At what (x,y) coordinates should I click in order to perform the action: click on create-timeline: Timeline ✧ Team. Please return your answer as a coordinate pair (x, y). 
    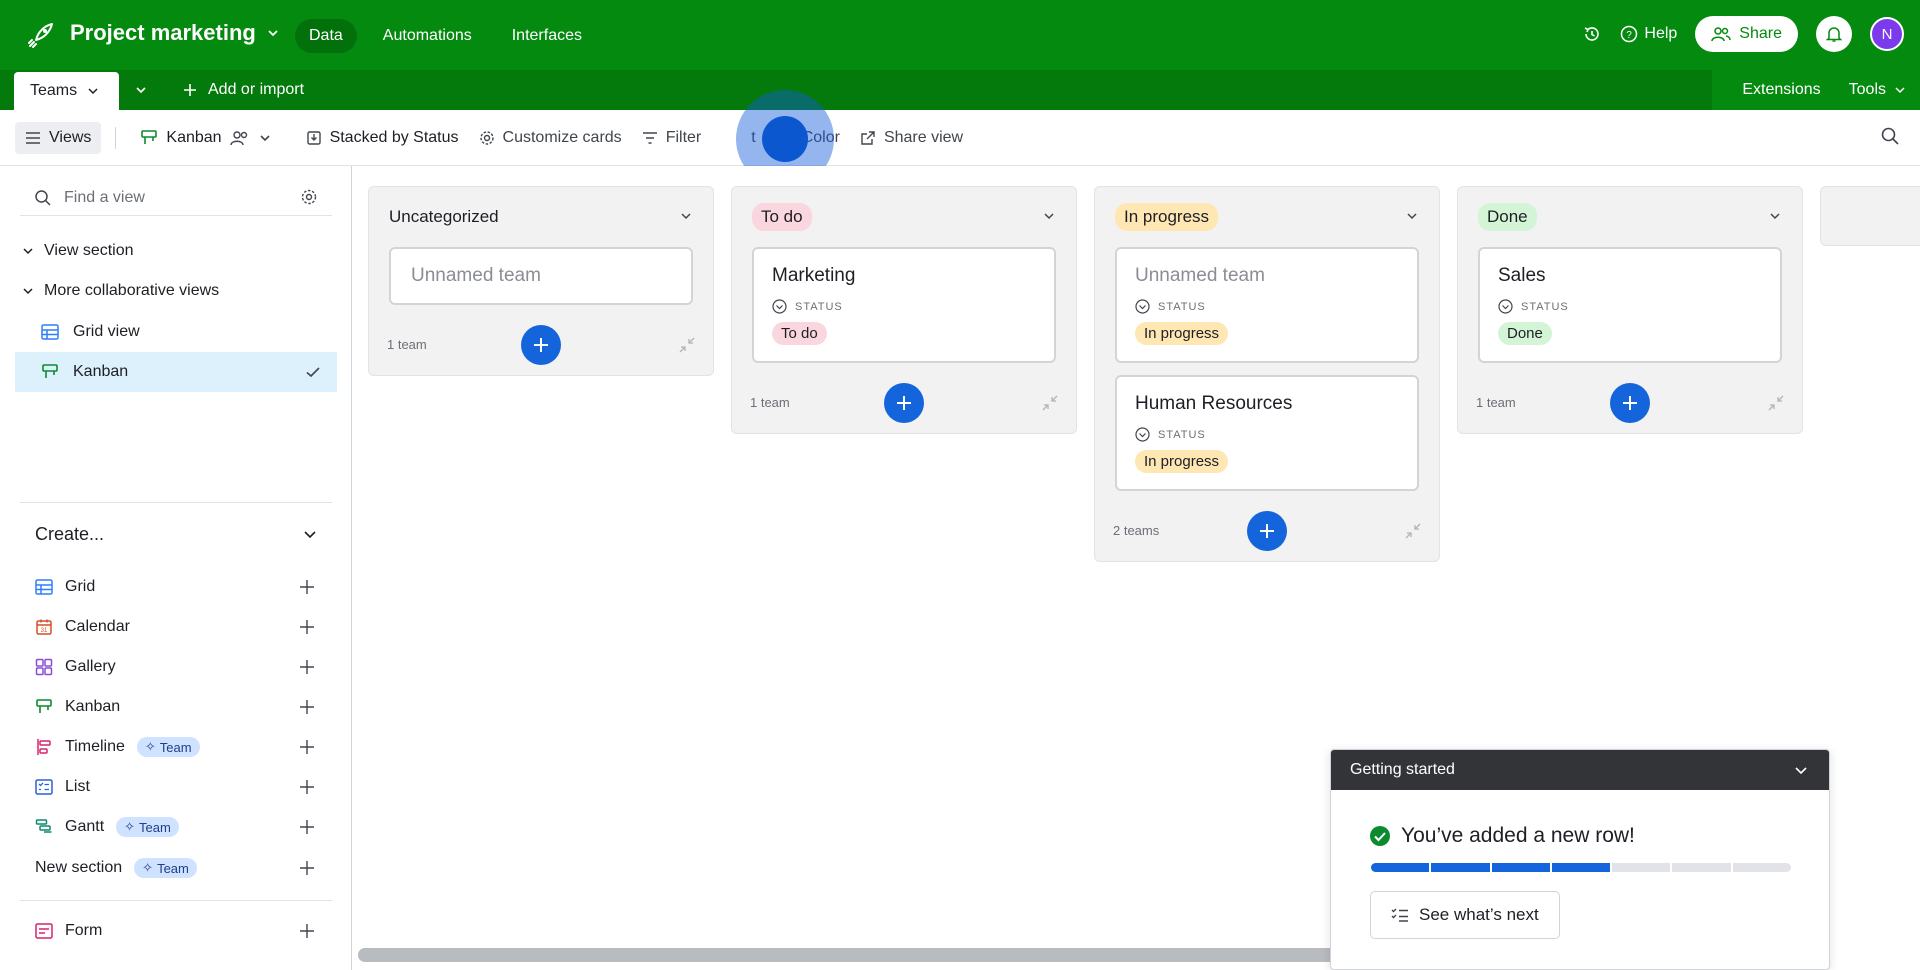
    Looking at the image, I should click on (175, 747).